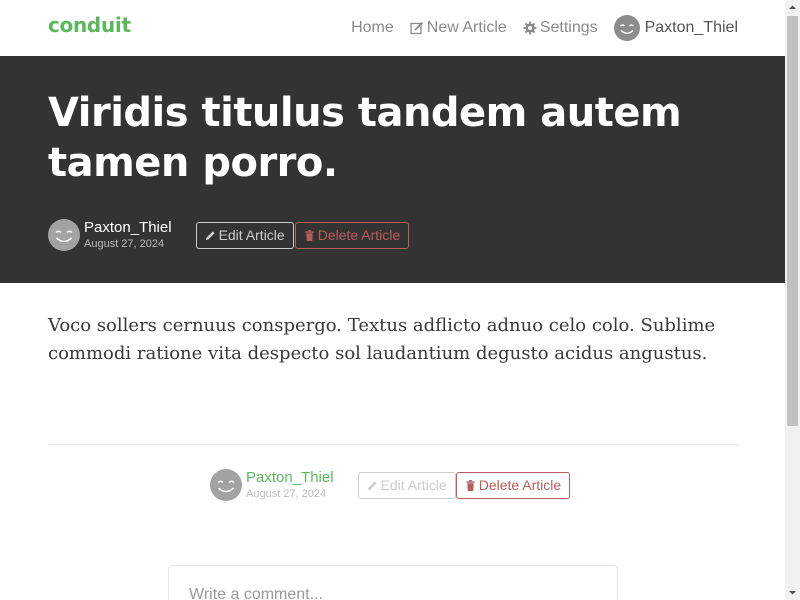 The image size is (800, 600). I want to click on scroll-thumb, so click(792, 221).